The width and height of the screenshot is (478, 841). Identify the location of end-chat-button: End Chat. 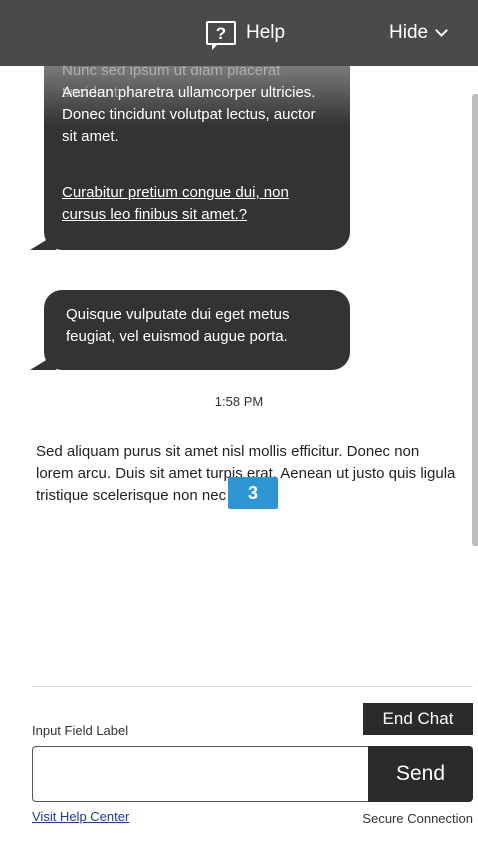
(418, 719).